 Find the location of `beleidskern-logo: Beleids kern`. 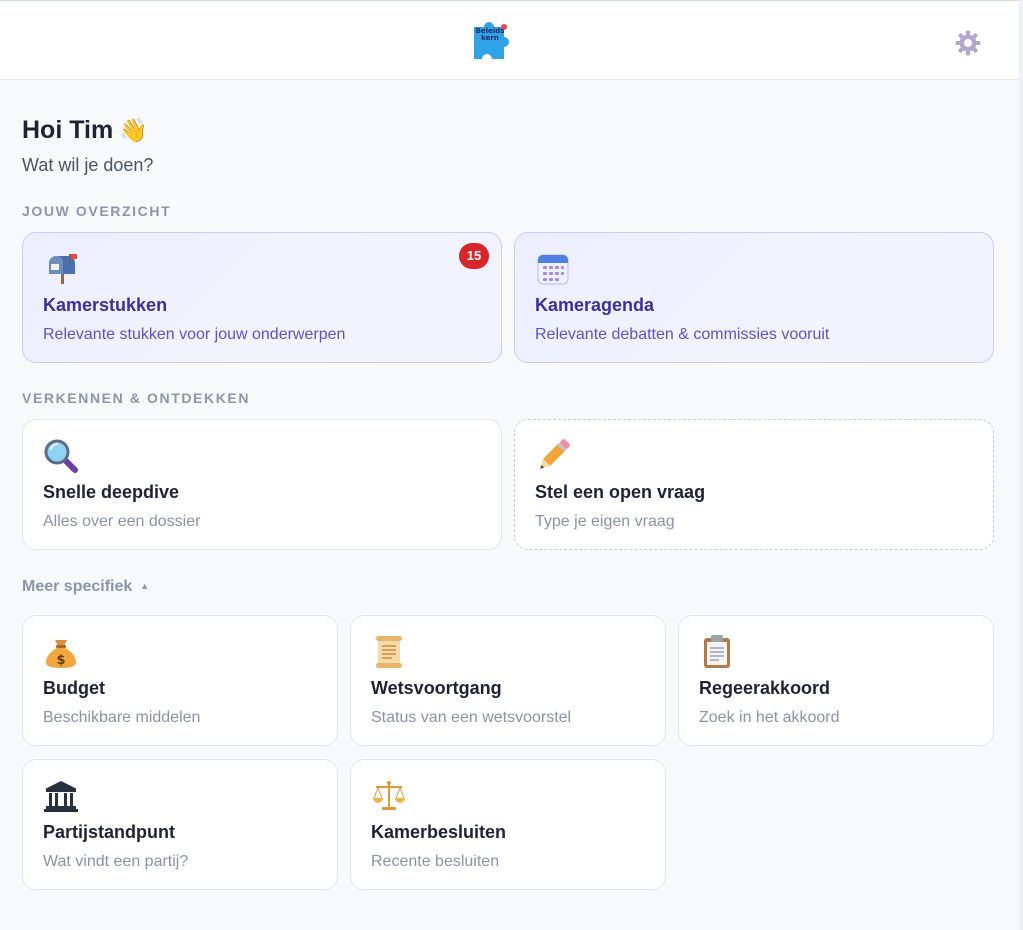

beleidskern-logo: Beleids kern is located at coordinates (494, 41).